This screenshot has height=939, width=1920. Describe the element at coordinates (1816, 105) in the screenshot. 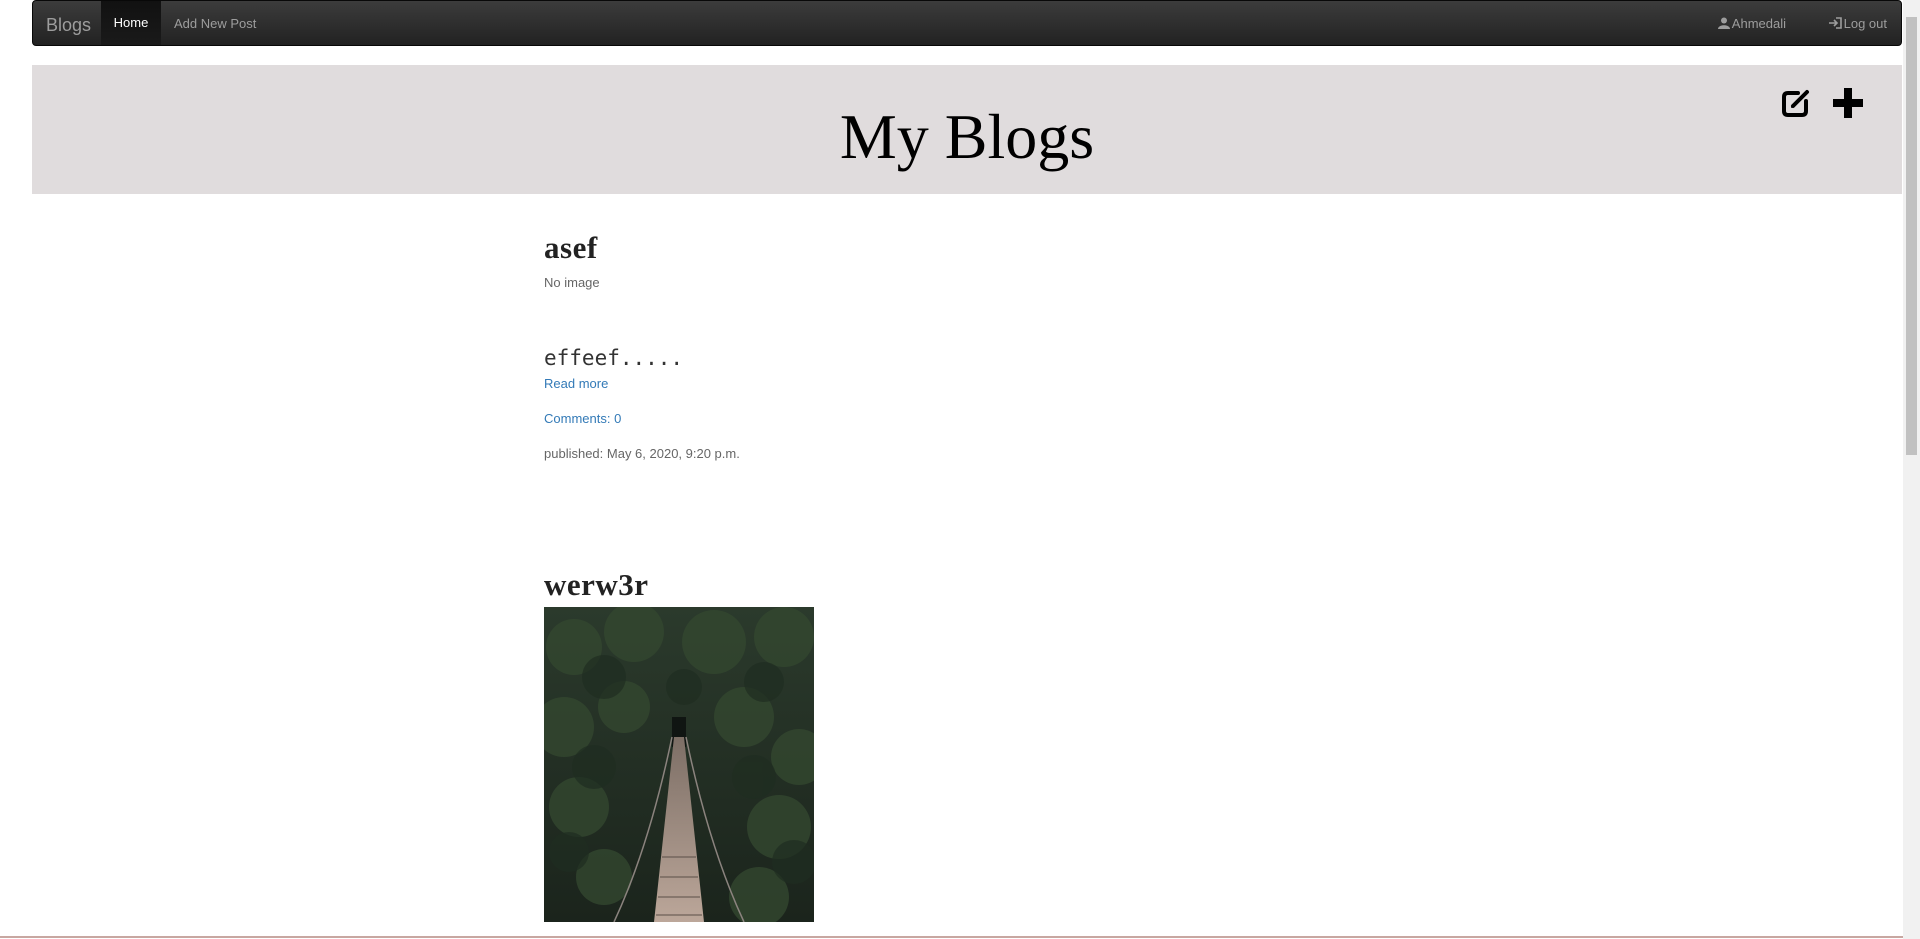

I see `header-actions` at that location.